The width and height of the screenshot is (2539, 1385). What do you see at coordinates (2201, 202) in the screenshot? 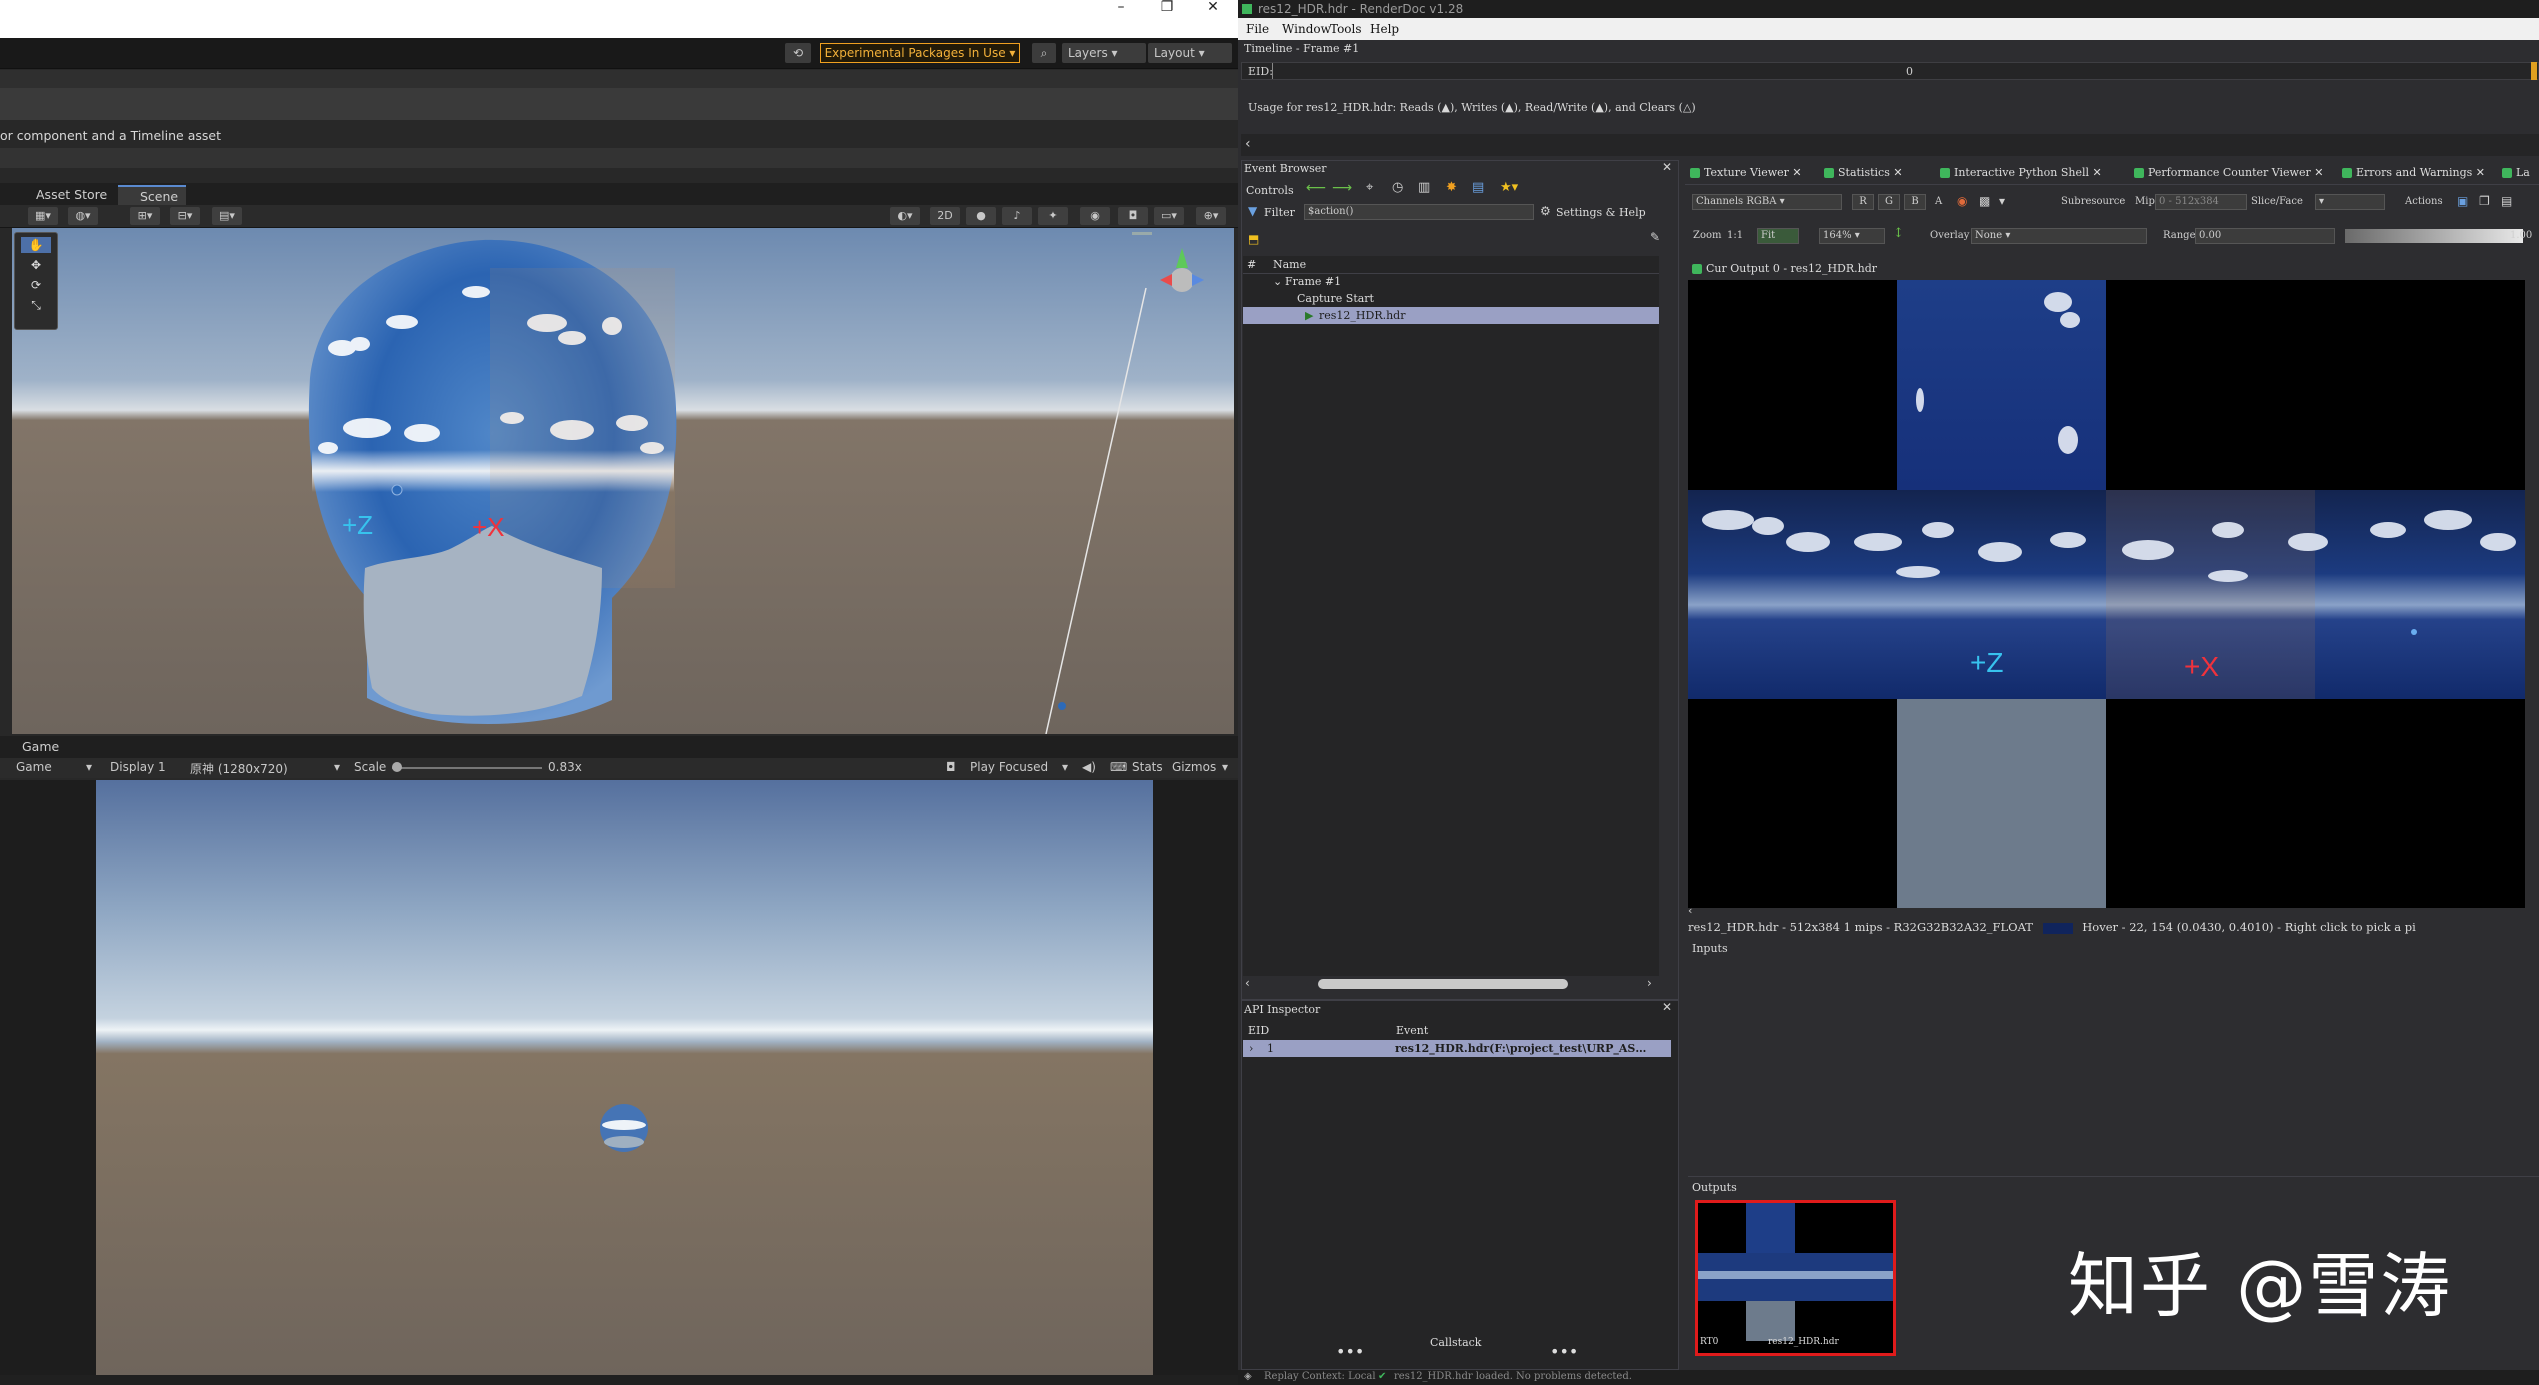
I see `mip-dropdown: 0 - 512x384` at bounding box center [2201, 202].